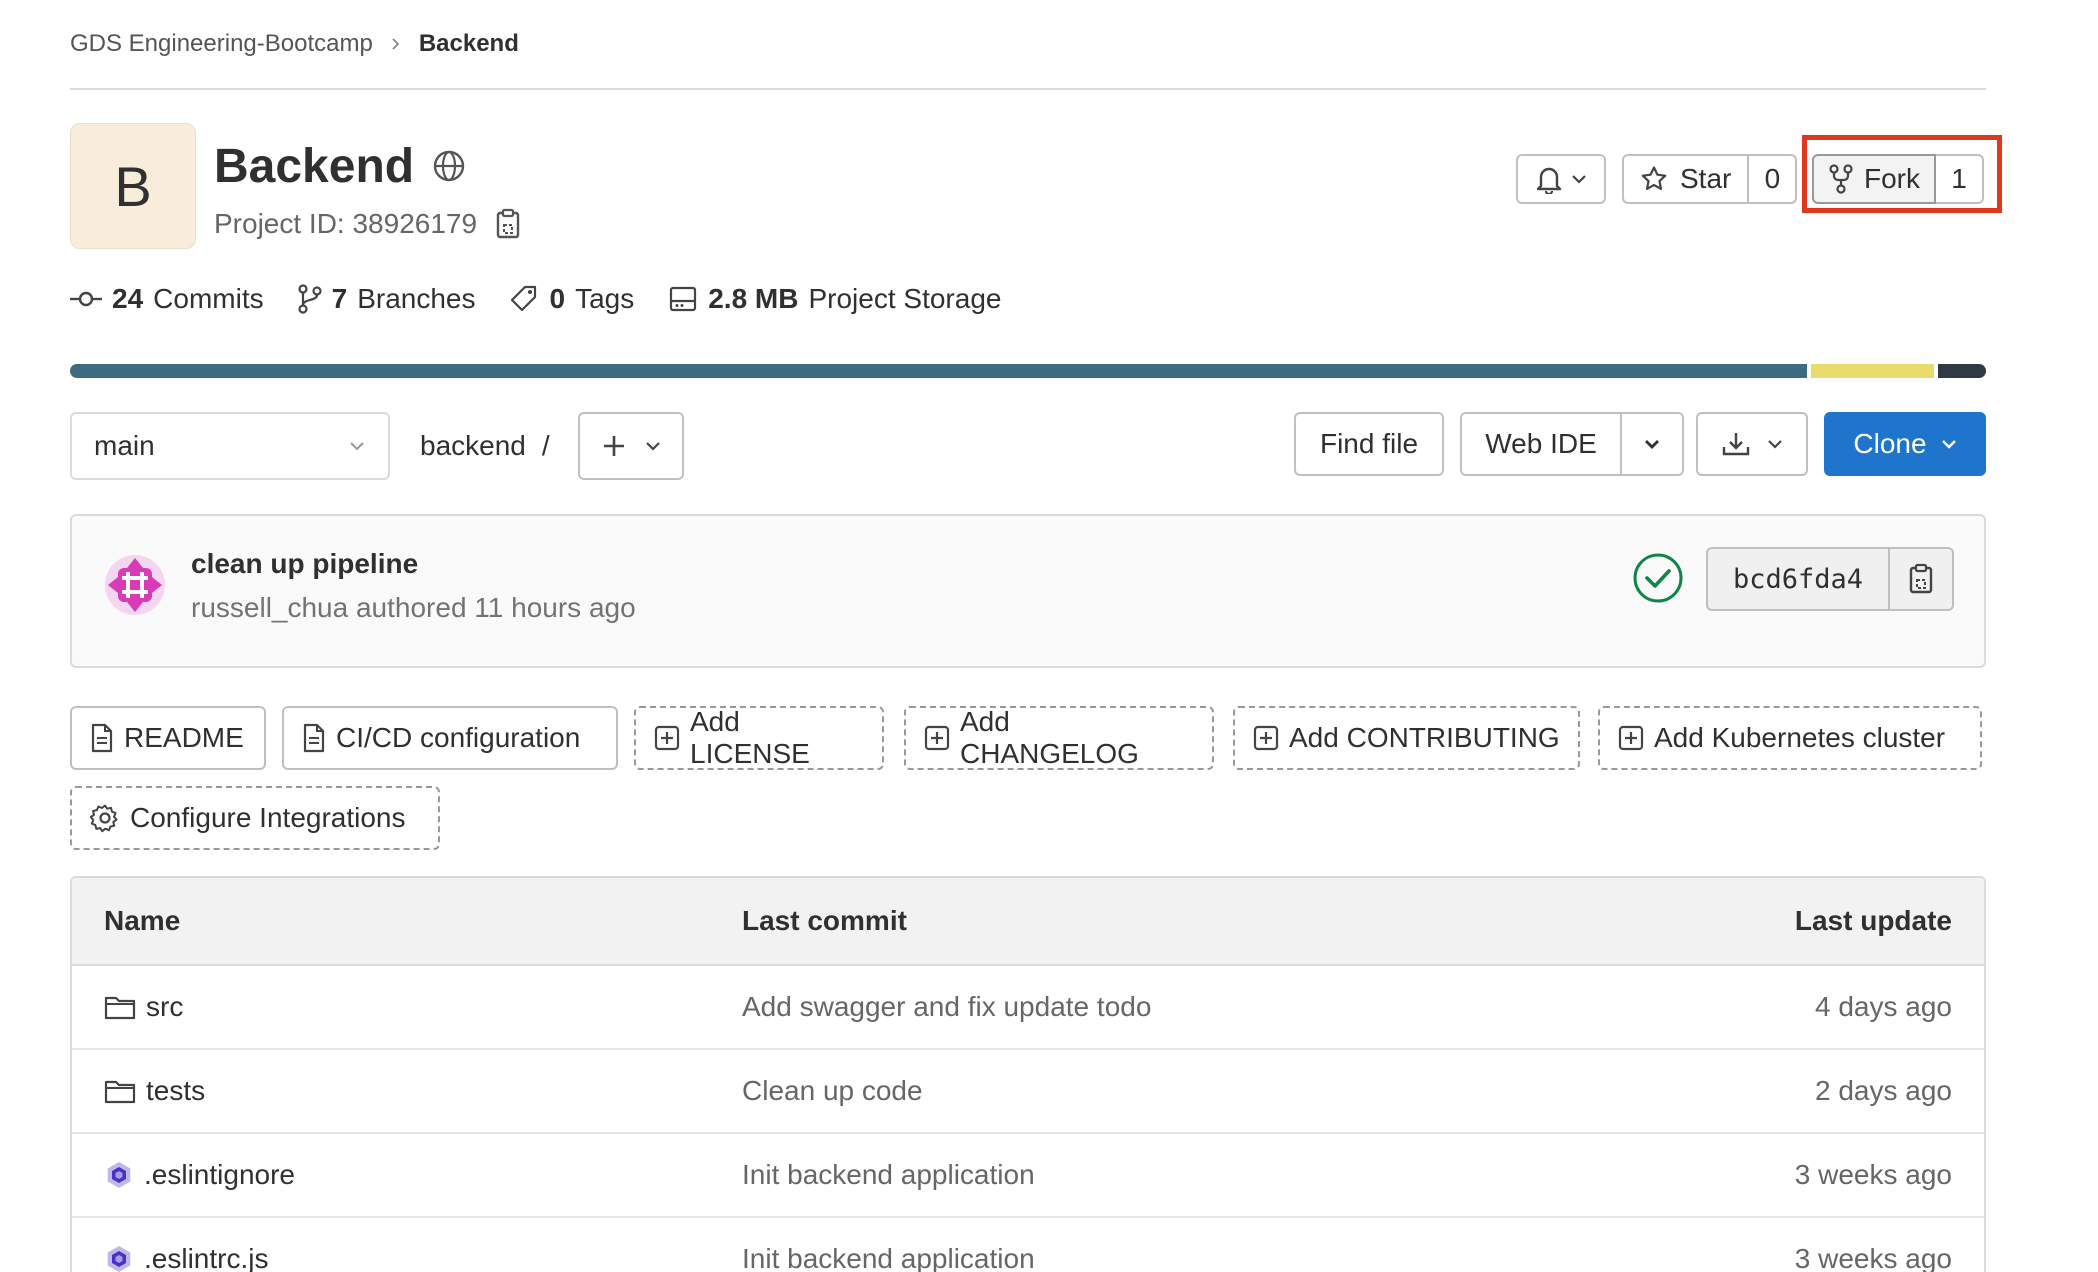 The width and height of the screenshot is (2098, 1272). I want to click on row-commit-message: Add swagger and fix update todo, so click(946, 1007).